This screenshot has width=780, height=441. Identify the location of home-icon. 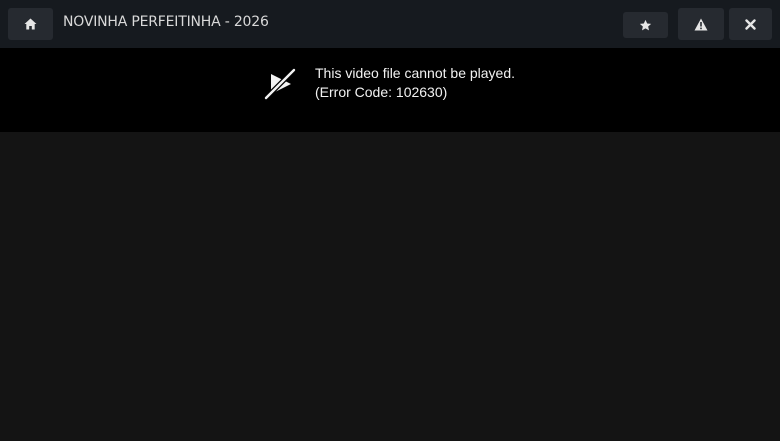
(30, 24).